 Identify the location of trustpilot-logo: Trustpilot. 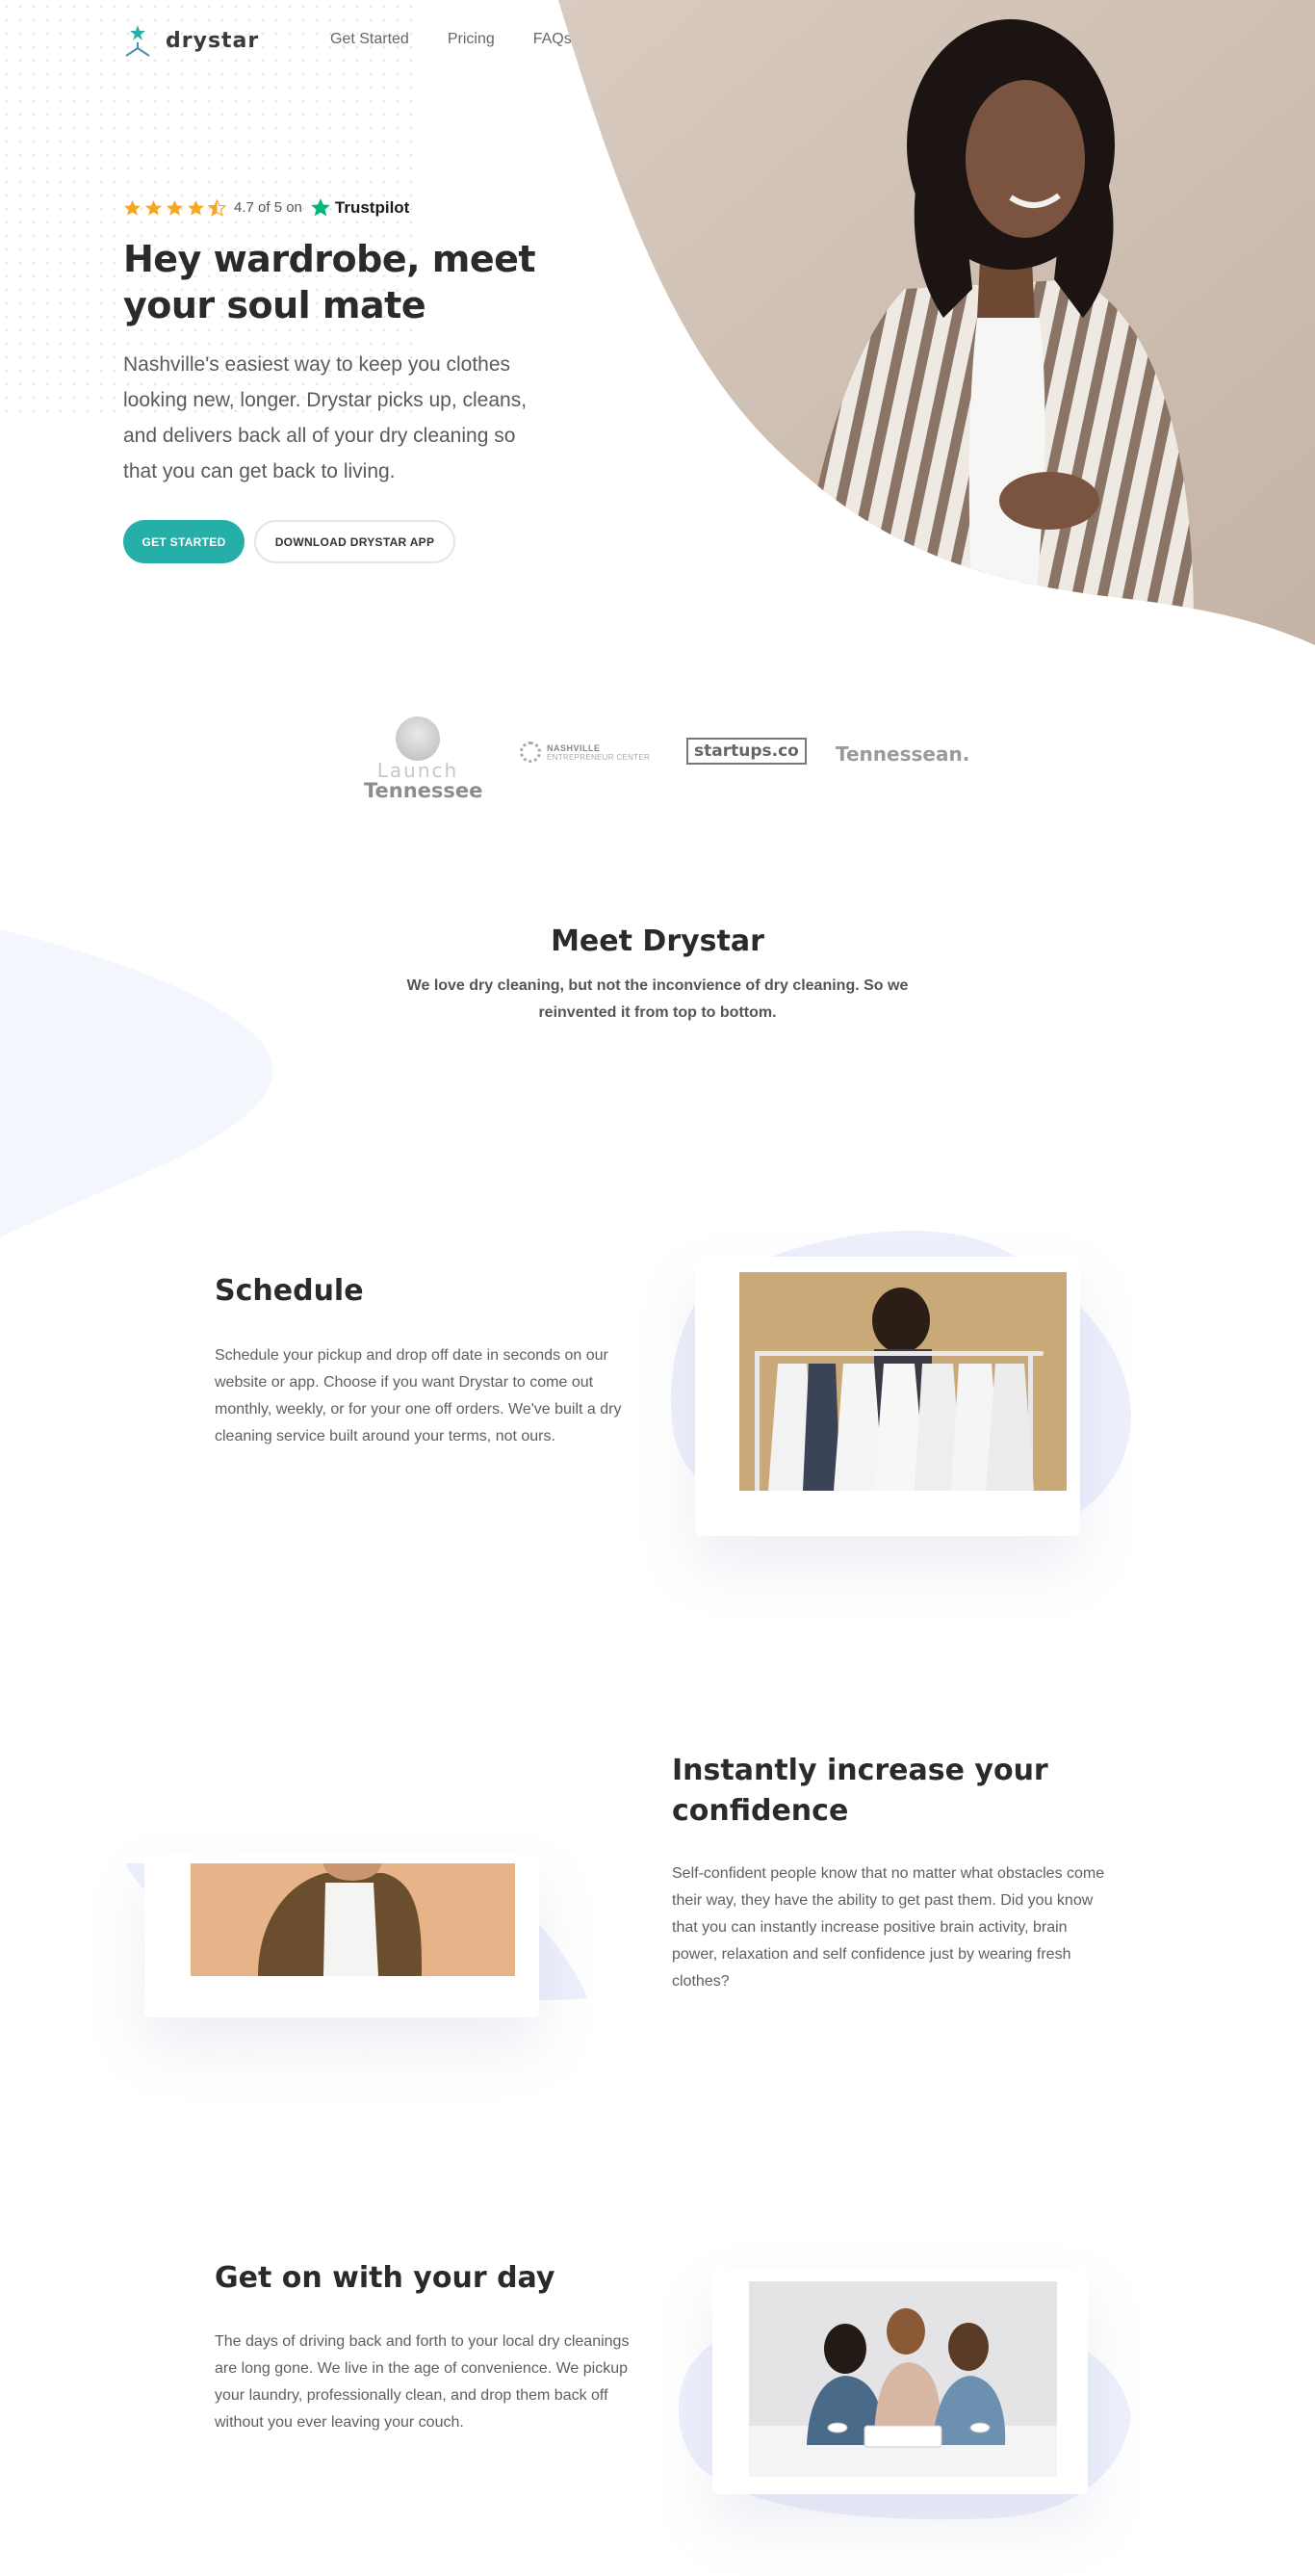
(359, 207).